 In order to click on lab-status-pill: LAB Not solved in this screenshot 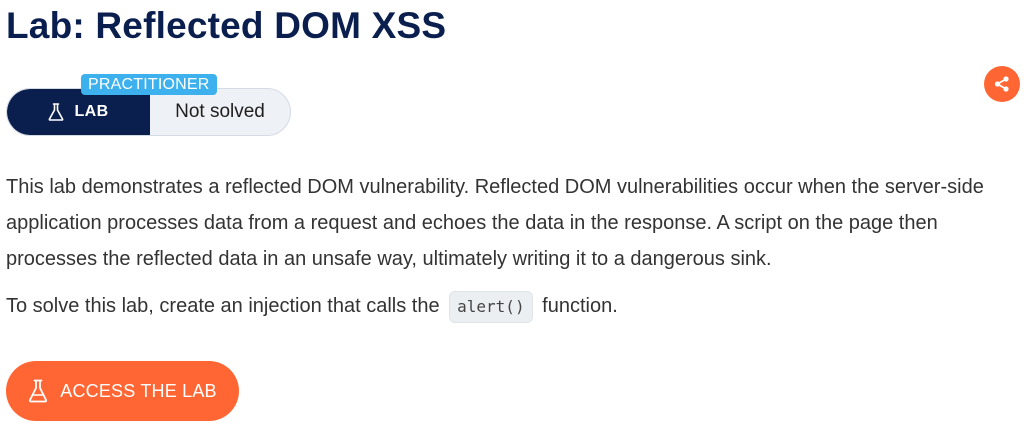, I will do `click(148, 112)`.